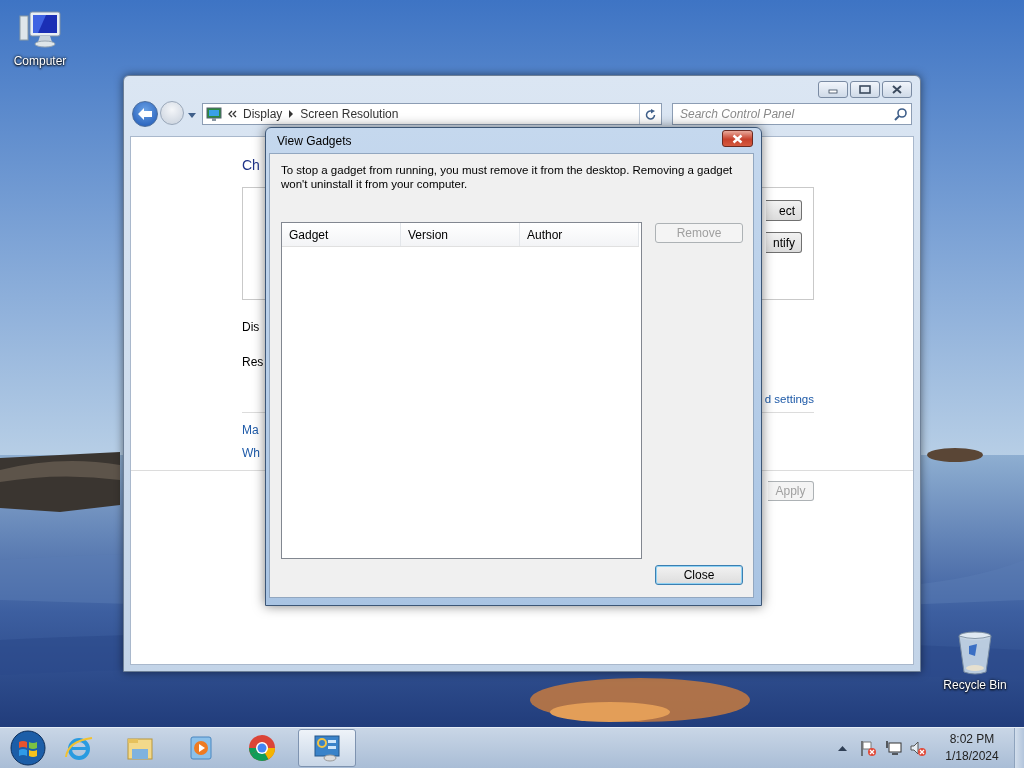  What do you see at coordinates (975, 653) in the screenshot?
I see `recycle-bin-icon` at bounding box center [975, 653].